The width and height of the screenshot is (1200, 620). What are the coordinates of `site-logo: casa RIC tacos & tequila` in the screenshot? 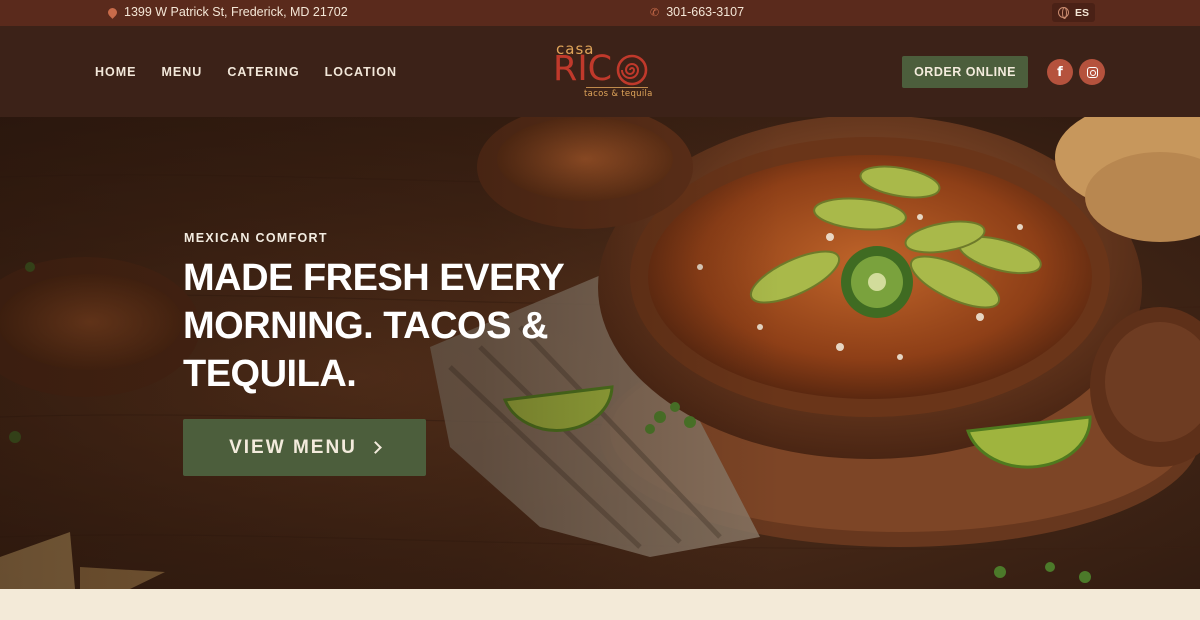 It's located at (603, 71).